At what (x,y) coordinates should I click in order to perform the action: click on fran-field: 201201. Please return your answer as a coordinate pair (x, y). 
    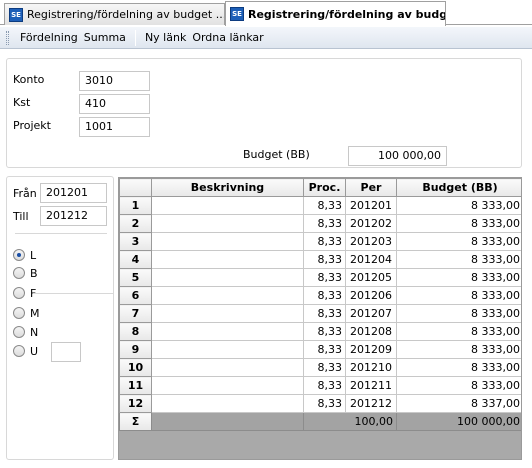
    Looking at the image, I should click on (73, 193).